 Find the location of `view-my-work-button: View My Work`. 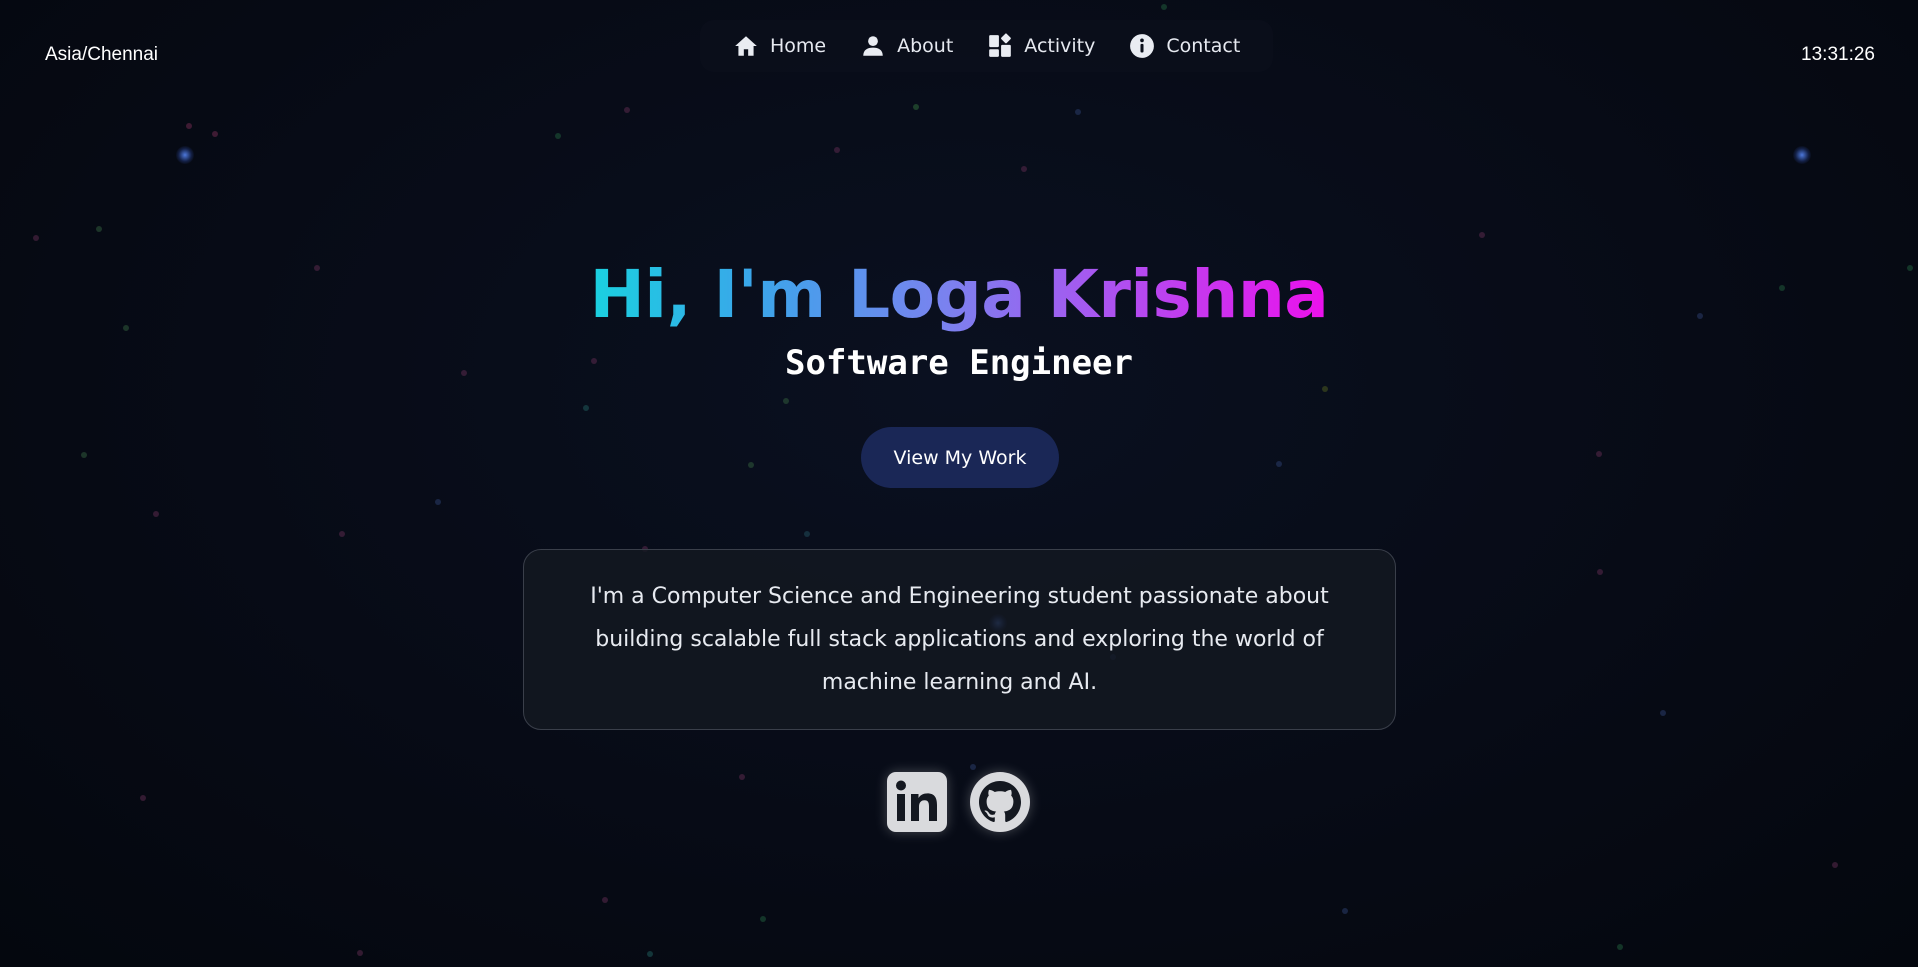

view-my-work-button: View My Work is located at coordinates (960, 457).